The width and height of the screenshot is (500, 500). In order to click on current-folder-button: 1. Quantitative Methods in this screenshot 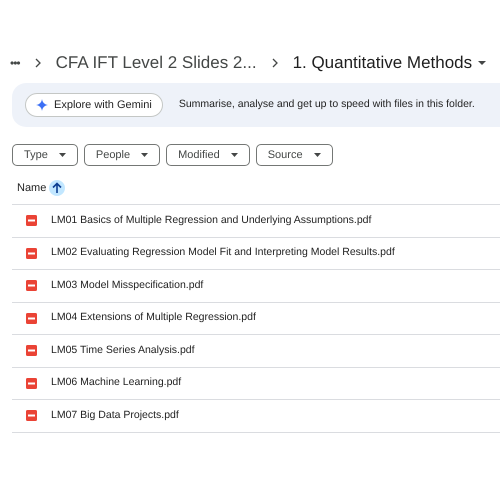, I will do `click(389, 63)`.